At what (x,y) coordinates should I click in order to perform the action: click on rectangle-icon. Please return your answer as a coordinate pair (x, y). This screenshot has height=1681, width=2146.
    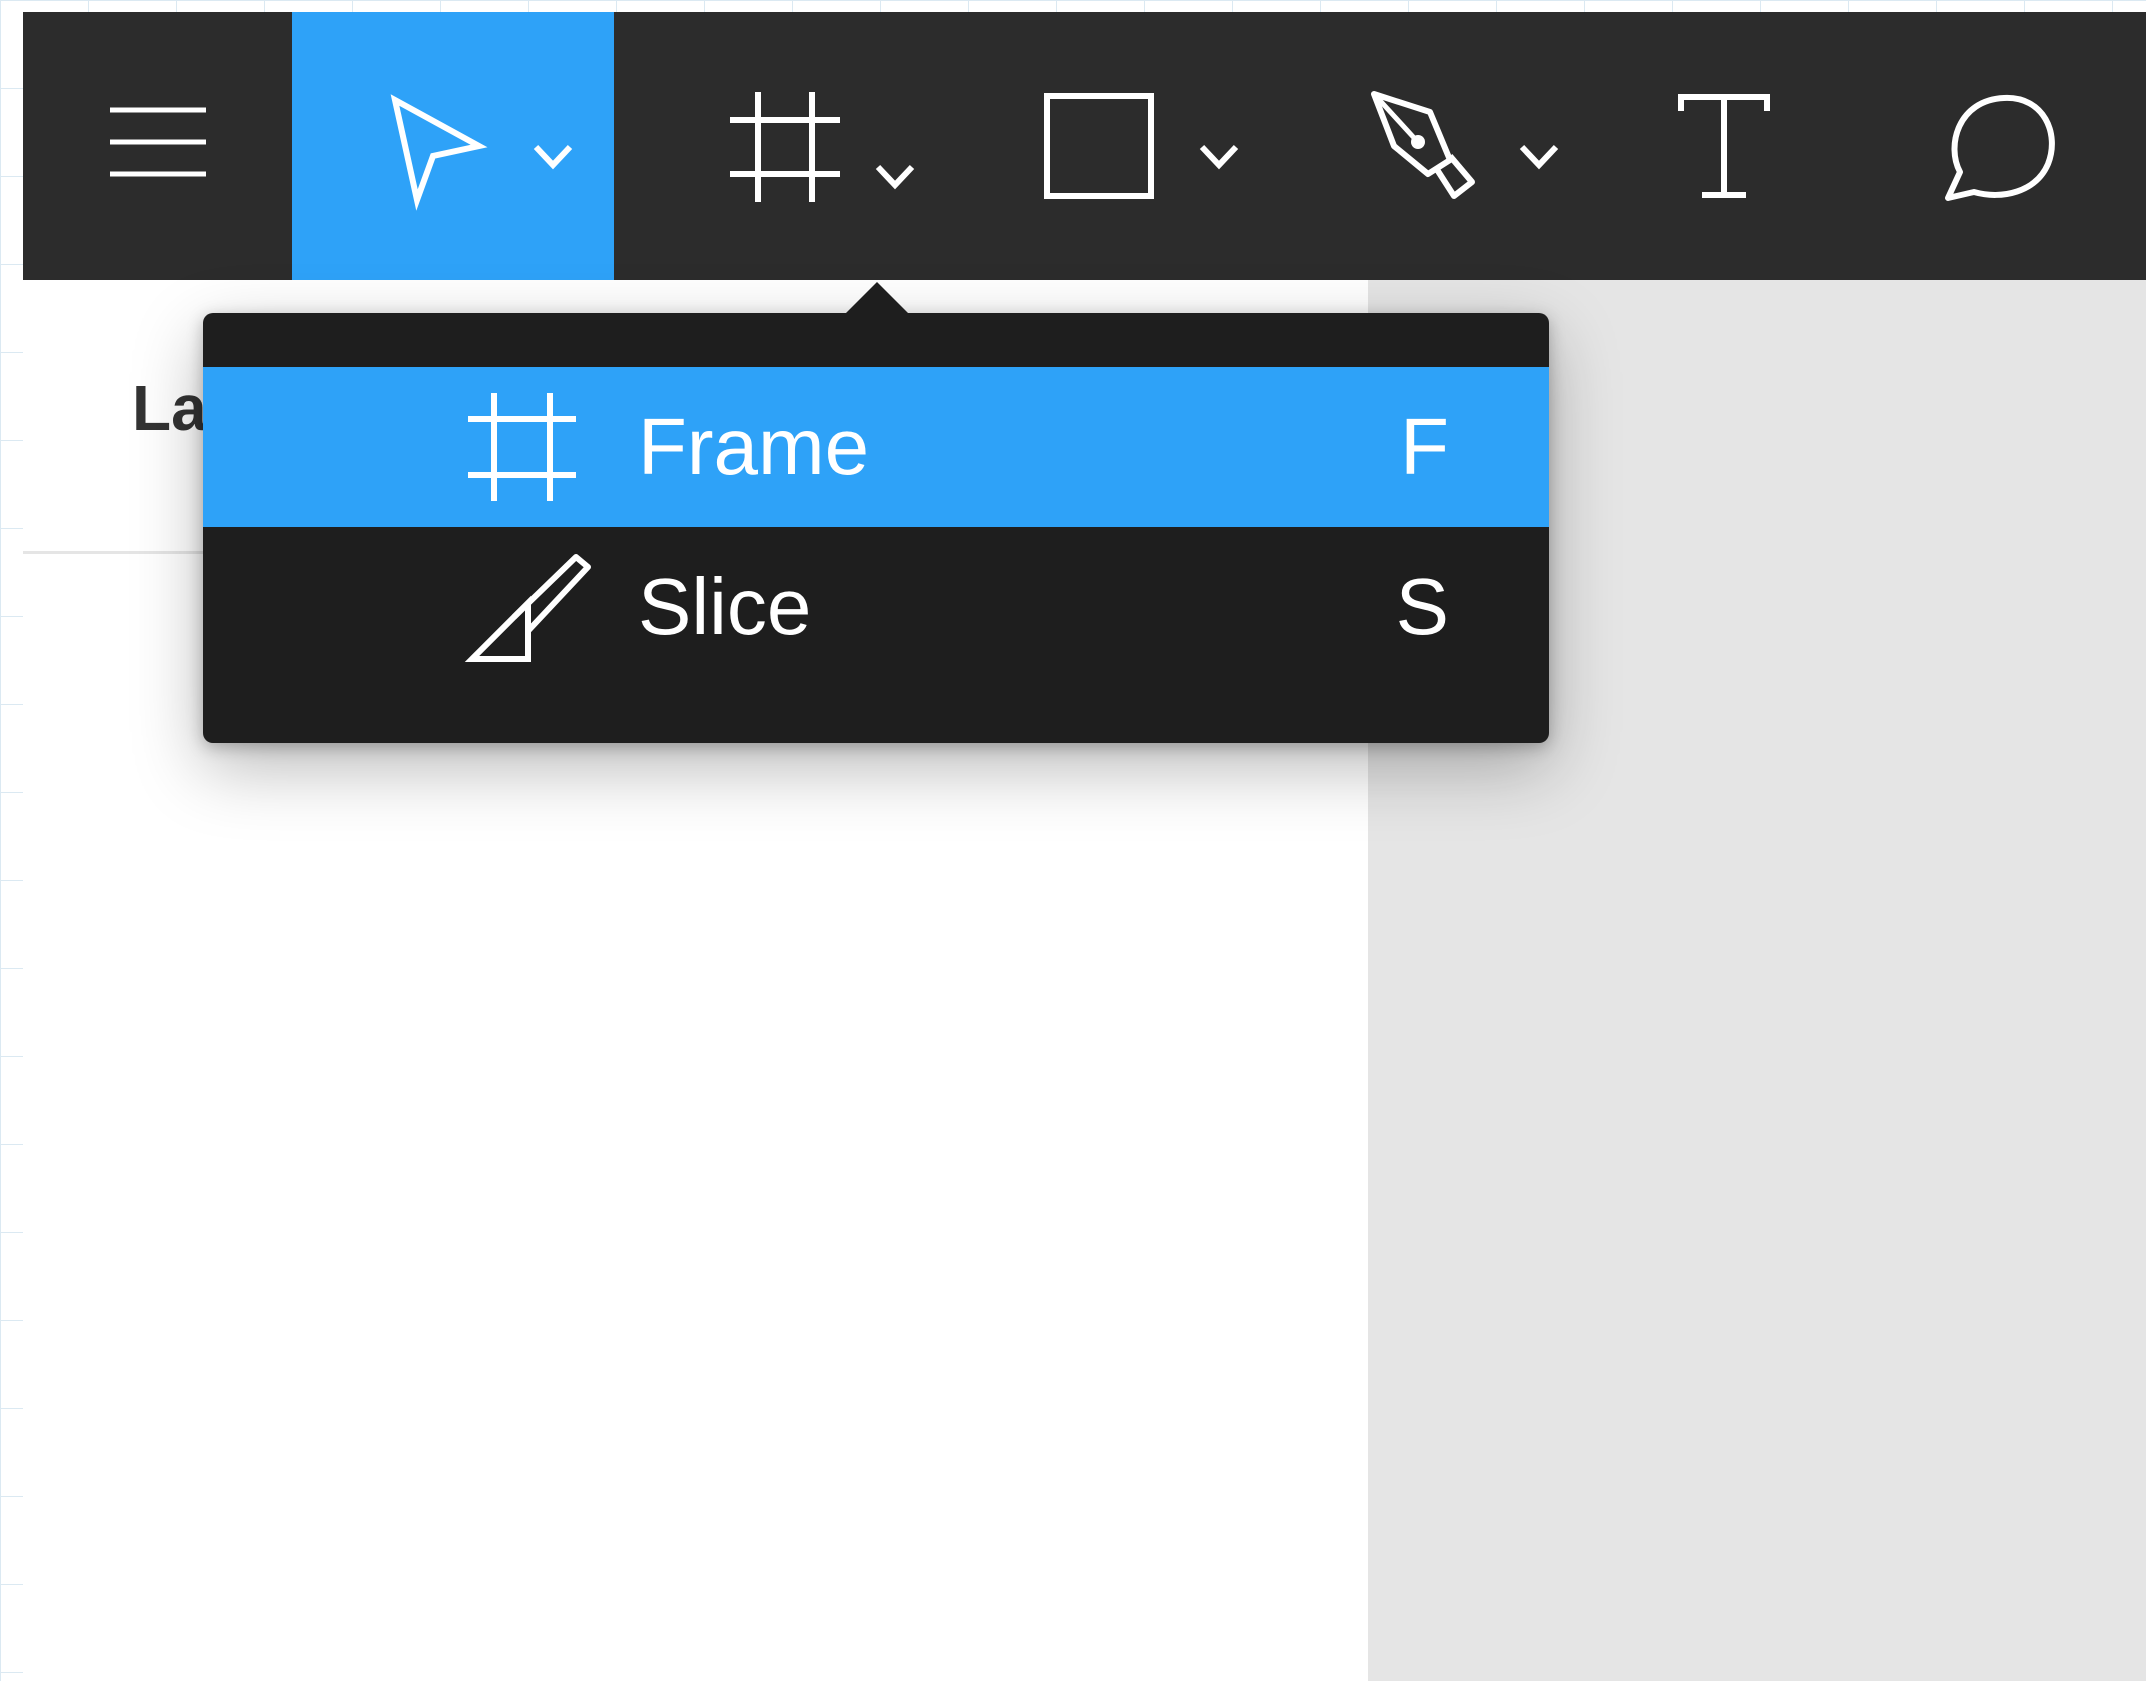
    Looking at the image, I should click on (1099, 146).